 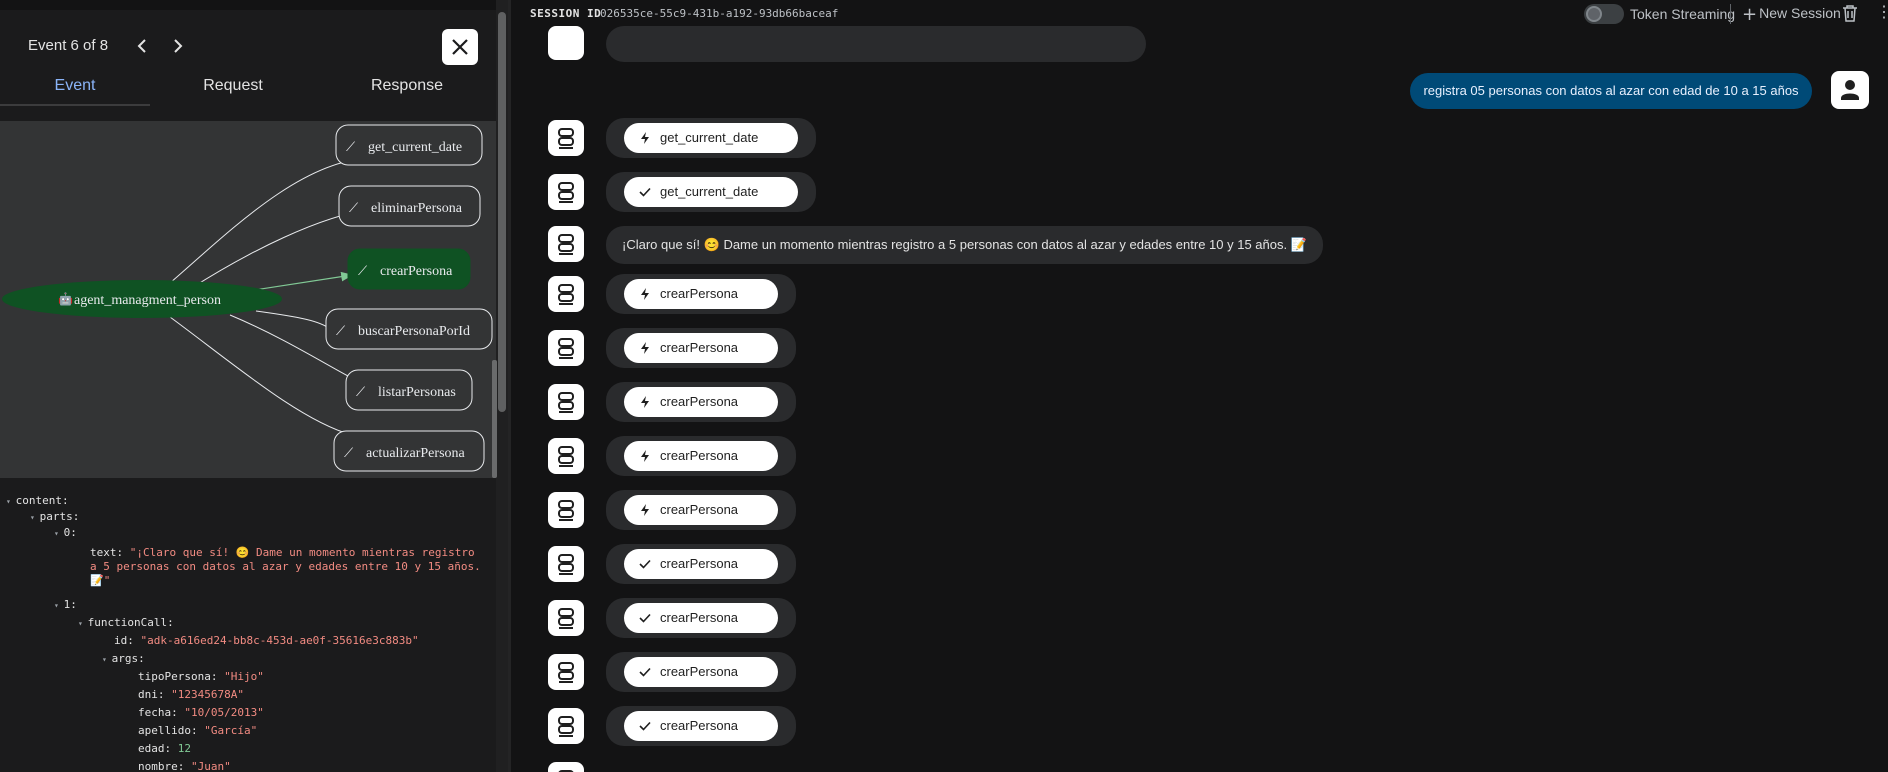 I want to click on new-session-button: + New Session, so click(x=1791, y=14).